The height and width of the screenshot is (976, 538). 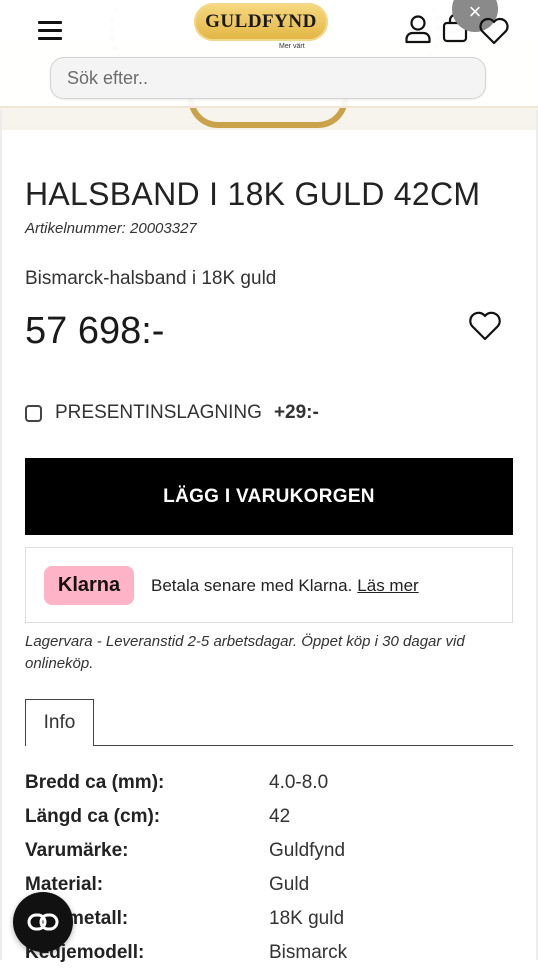 I want to click on klarna-text: Betala senare med Klarna. Läs mer, so click(x=285, y=586).